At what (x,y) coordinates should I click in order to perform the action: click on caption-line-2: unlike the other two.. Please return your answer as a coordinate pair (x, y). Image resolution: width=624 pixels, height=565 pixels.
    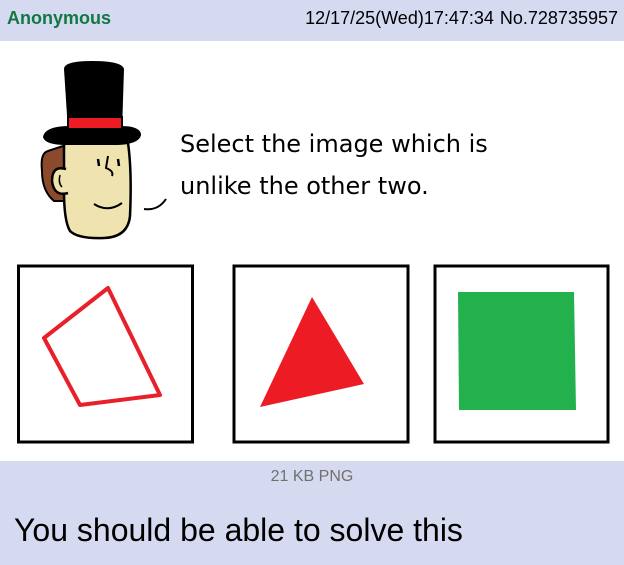
    Looking at the image, I should click on (304, 186).